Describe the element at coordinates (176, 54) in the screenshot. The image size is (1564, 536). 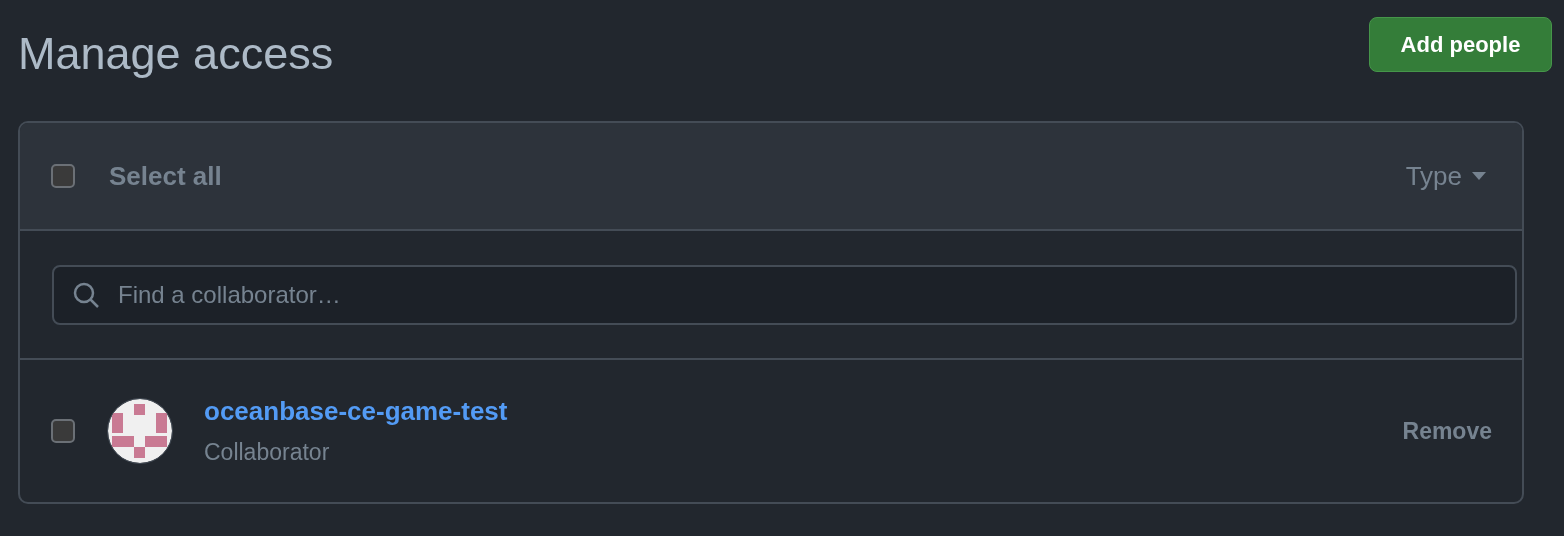
I see `page-title: Manage access` at that location.